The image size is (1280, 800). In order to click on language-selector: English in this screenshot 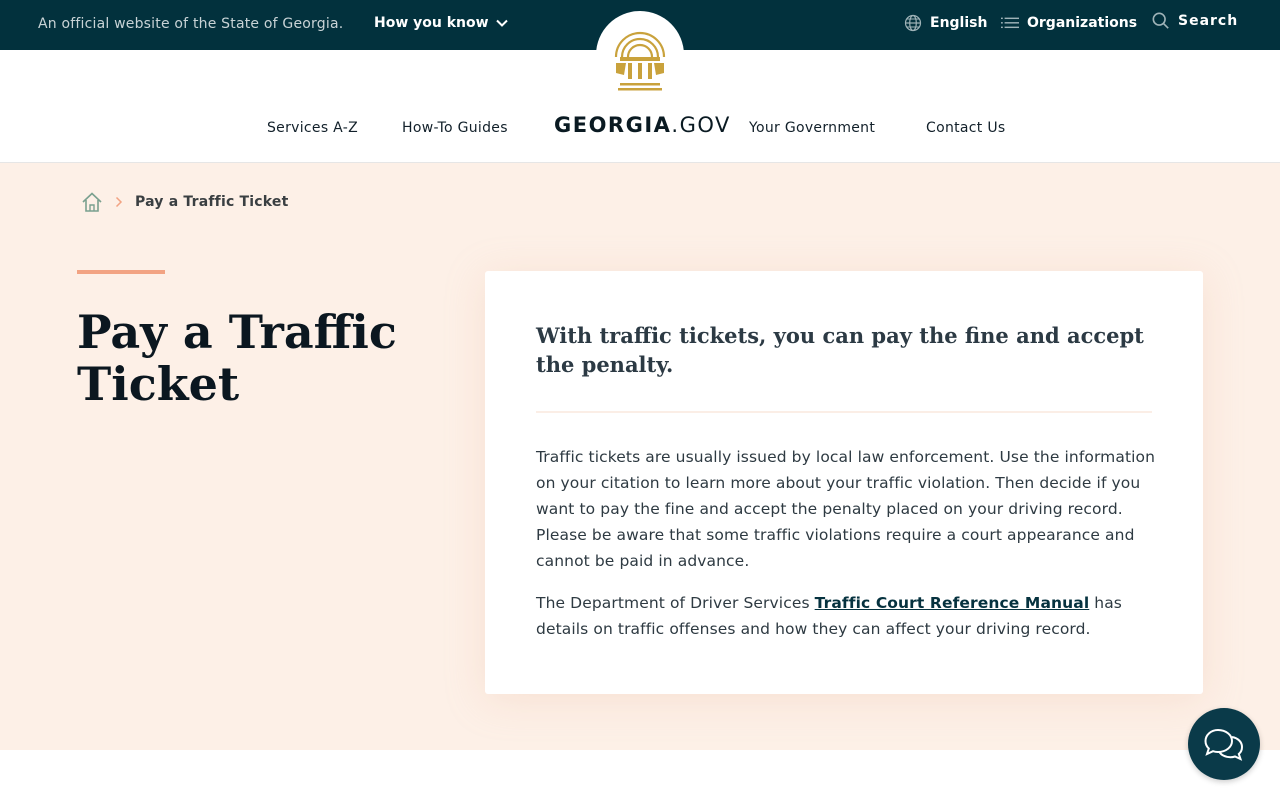, I will do `click(945, 23)`.